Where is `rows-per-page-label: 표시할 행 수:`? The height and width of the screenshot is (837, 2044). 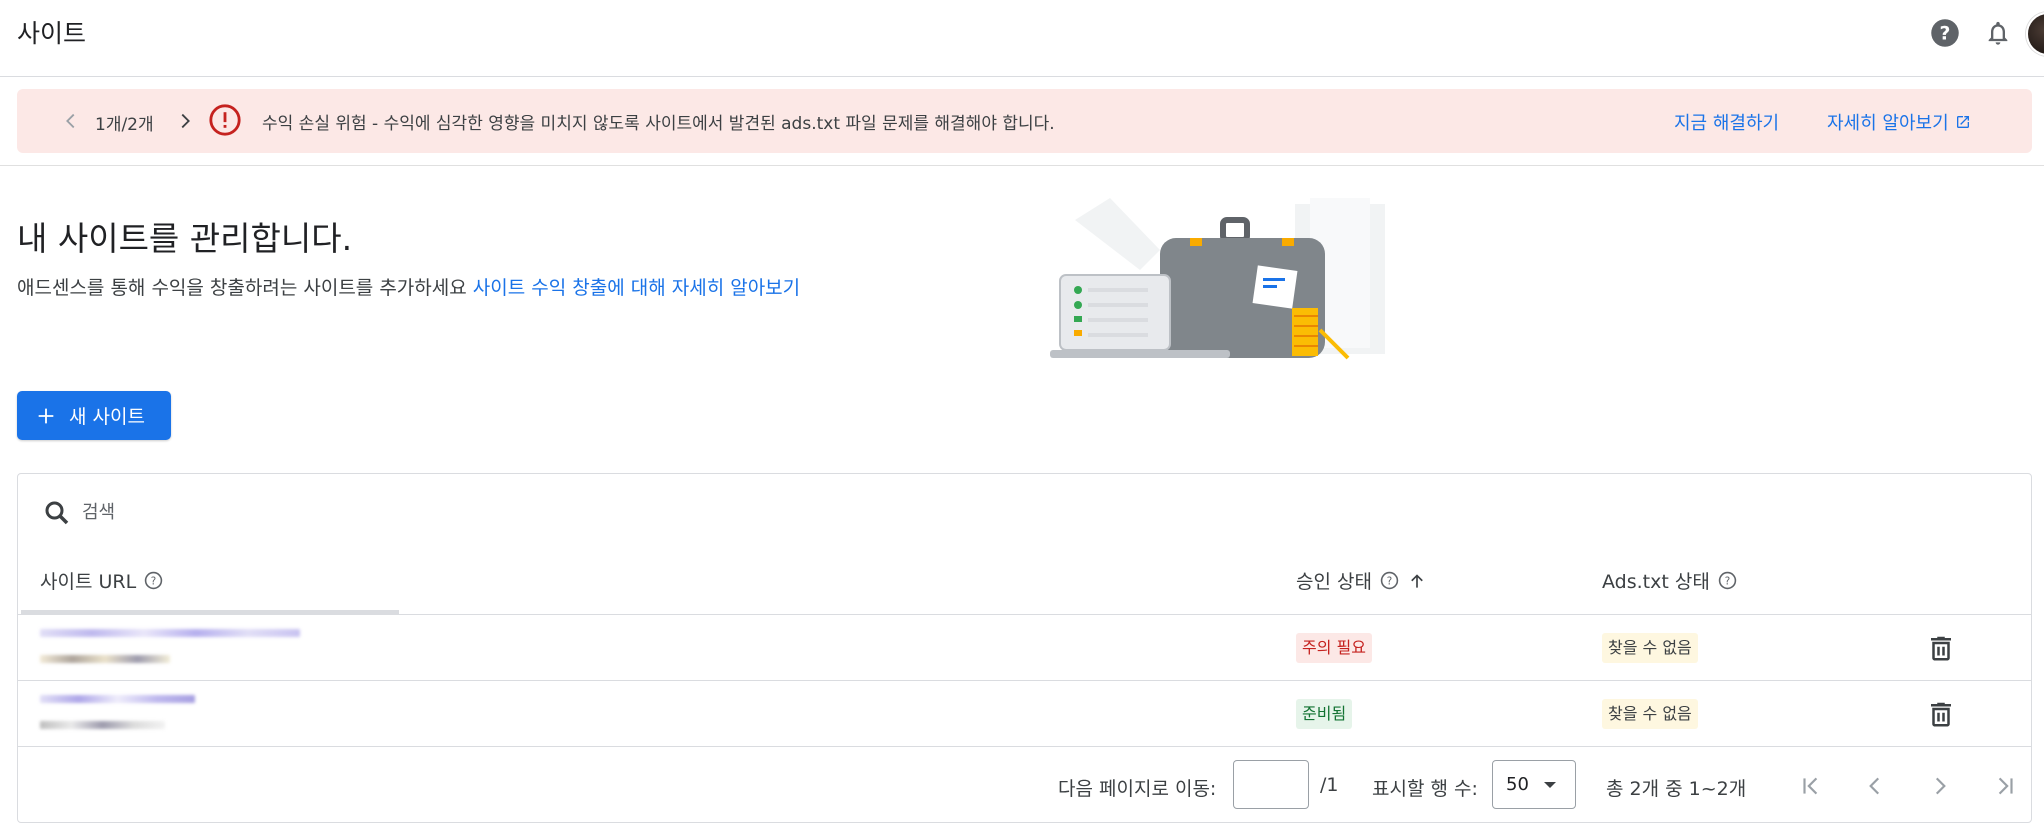 rows-per-page-label: 표시할 행 수: is located at coordinates (1425, 789).